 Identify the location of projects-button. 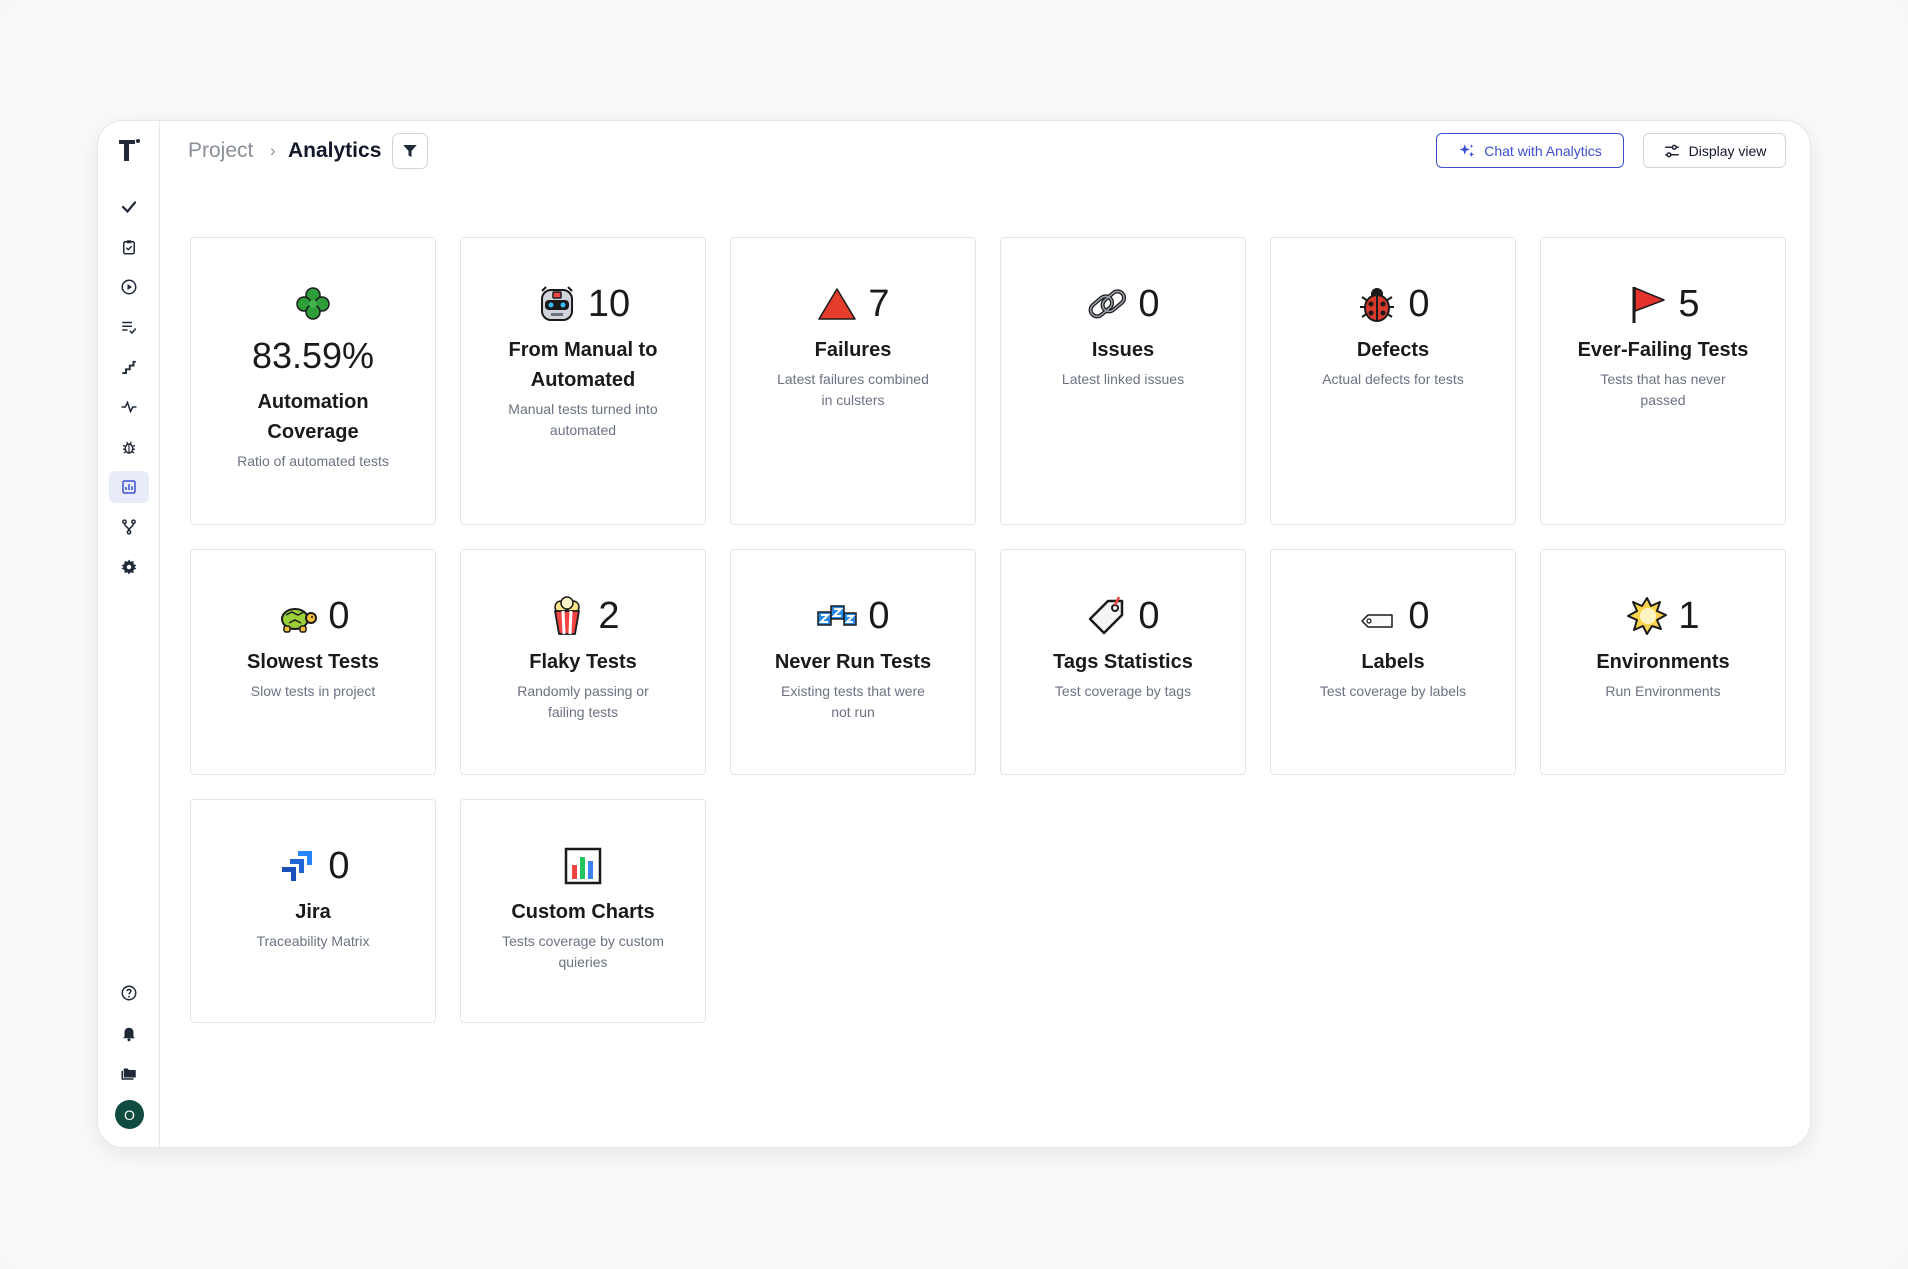
(129, 1073).